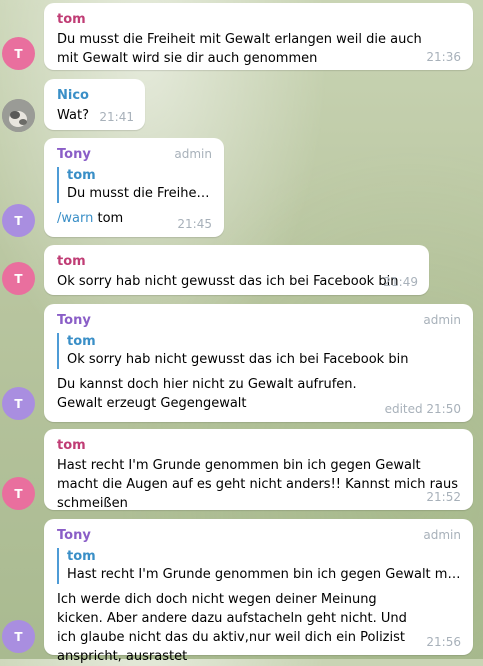 The width and height of the screenshot is (483, 666). I want to click on message-time: 21:56, so click(443, 642).